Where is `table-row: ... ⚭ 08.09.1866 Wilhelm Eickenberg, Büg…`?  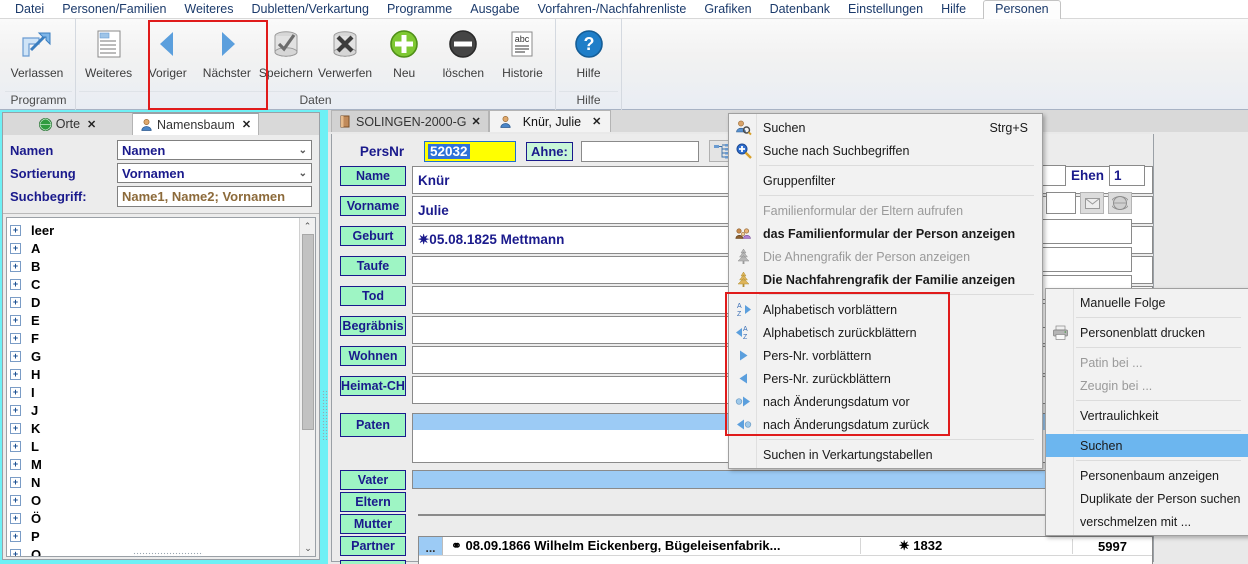 table-row: ... ⚭ 08.09.1866 Wilhelm Eickenberg, Büg… is located at coordinates (785, 546).